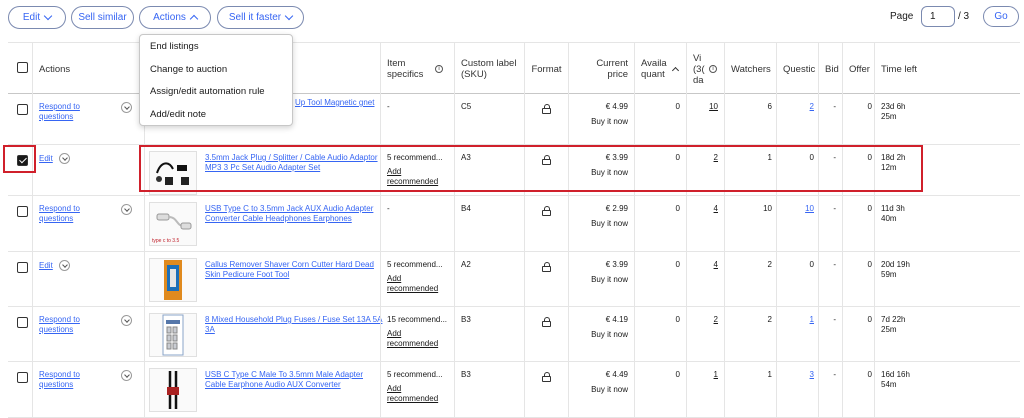 The image size is (1024, 418). Describe the element at coordinates (713, 107) in the screenshot. I see `views-link: 10` at that location.